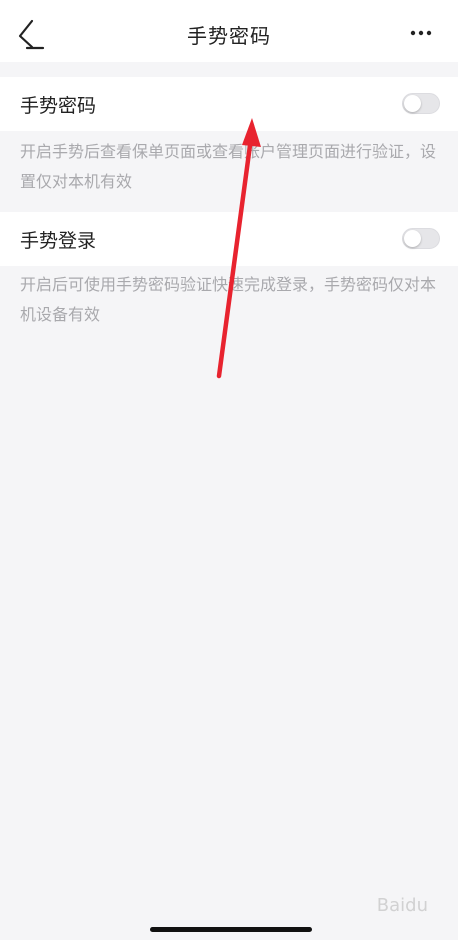  Describe the element at coordinates (228, 166) in the screenshot. I see `gesture-password-hint: 开启手势后查看保单页面或查看账户管理页面进行验证，设置仅对本机有效` at that location.